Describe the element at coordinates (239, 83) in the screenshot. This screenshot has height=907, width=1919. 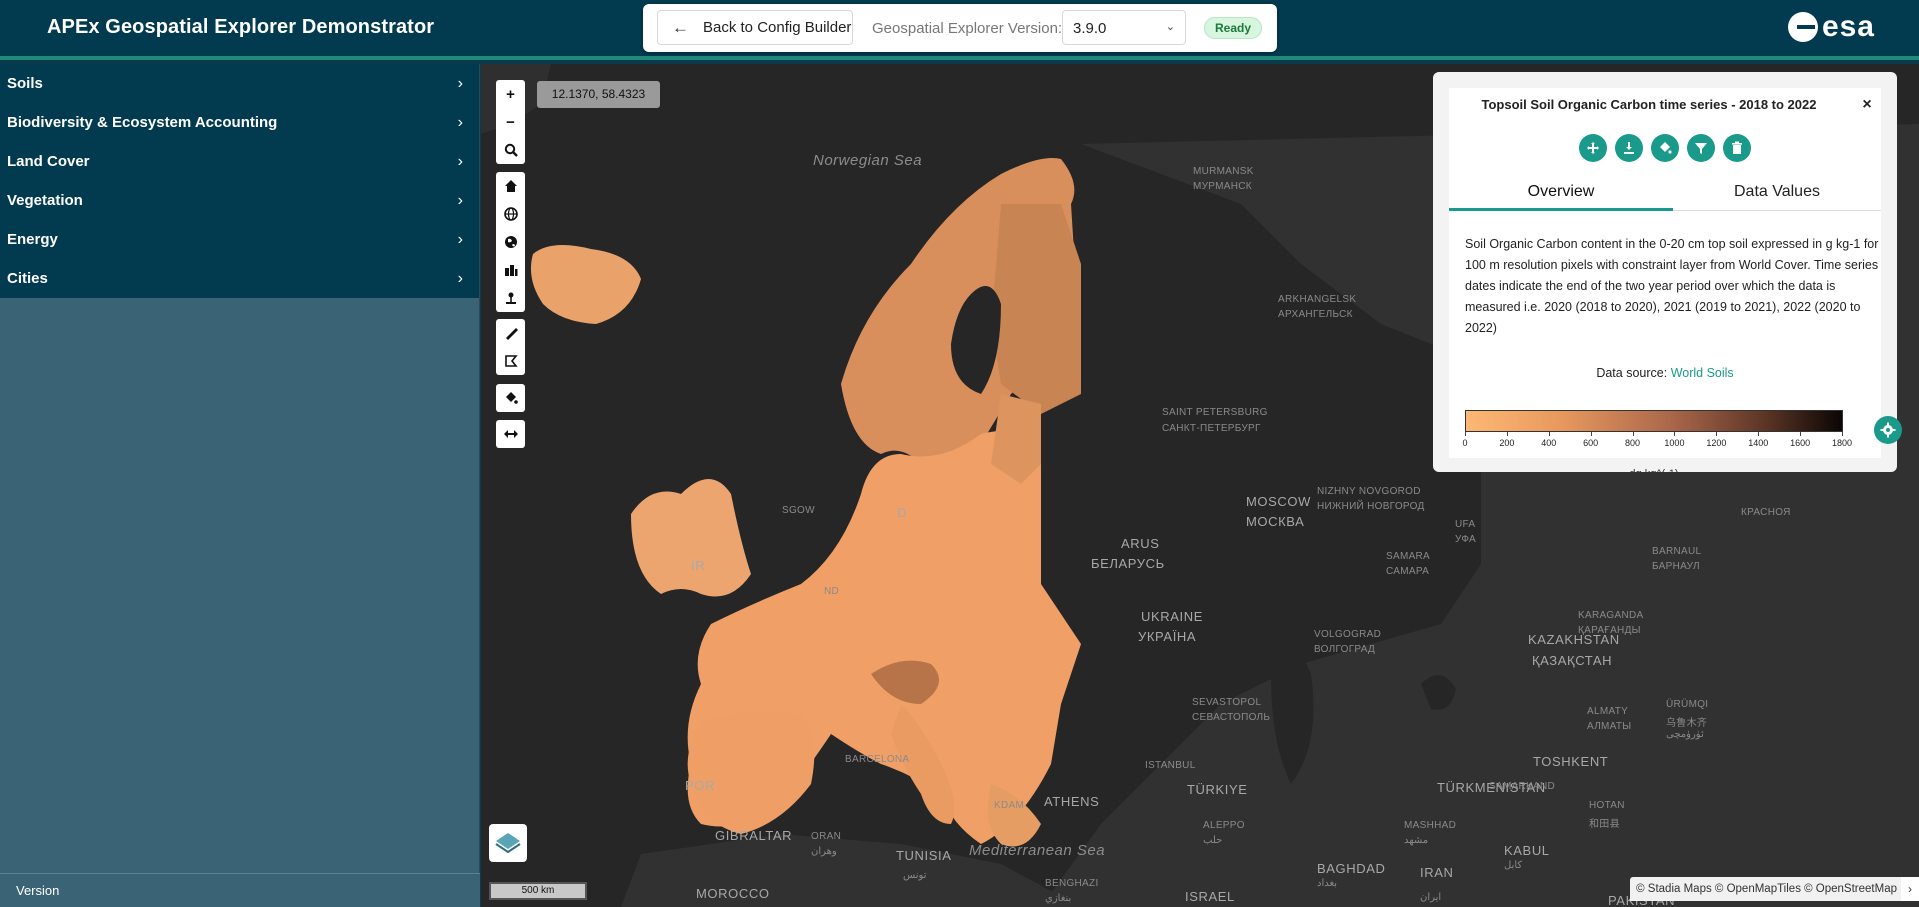
I see `sidebar-item-soils: Soils ›` at that location.